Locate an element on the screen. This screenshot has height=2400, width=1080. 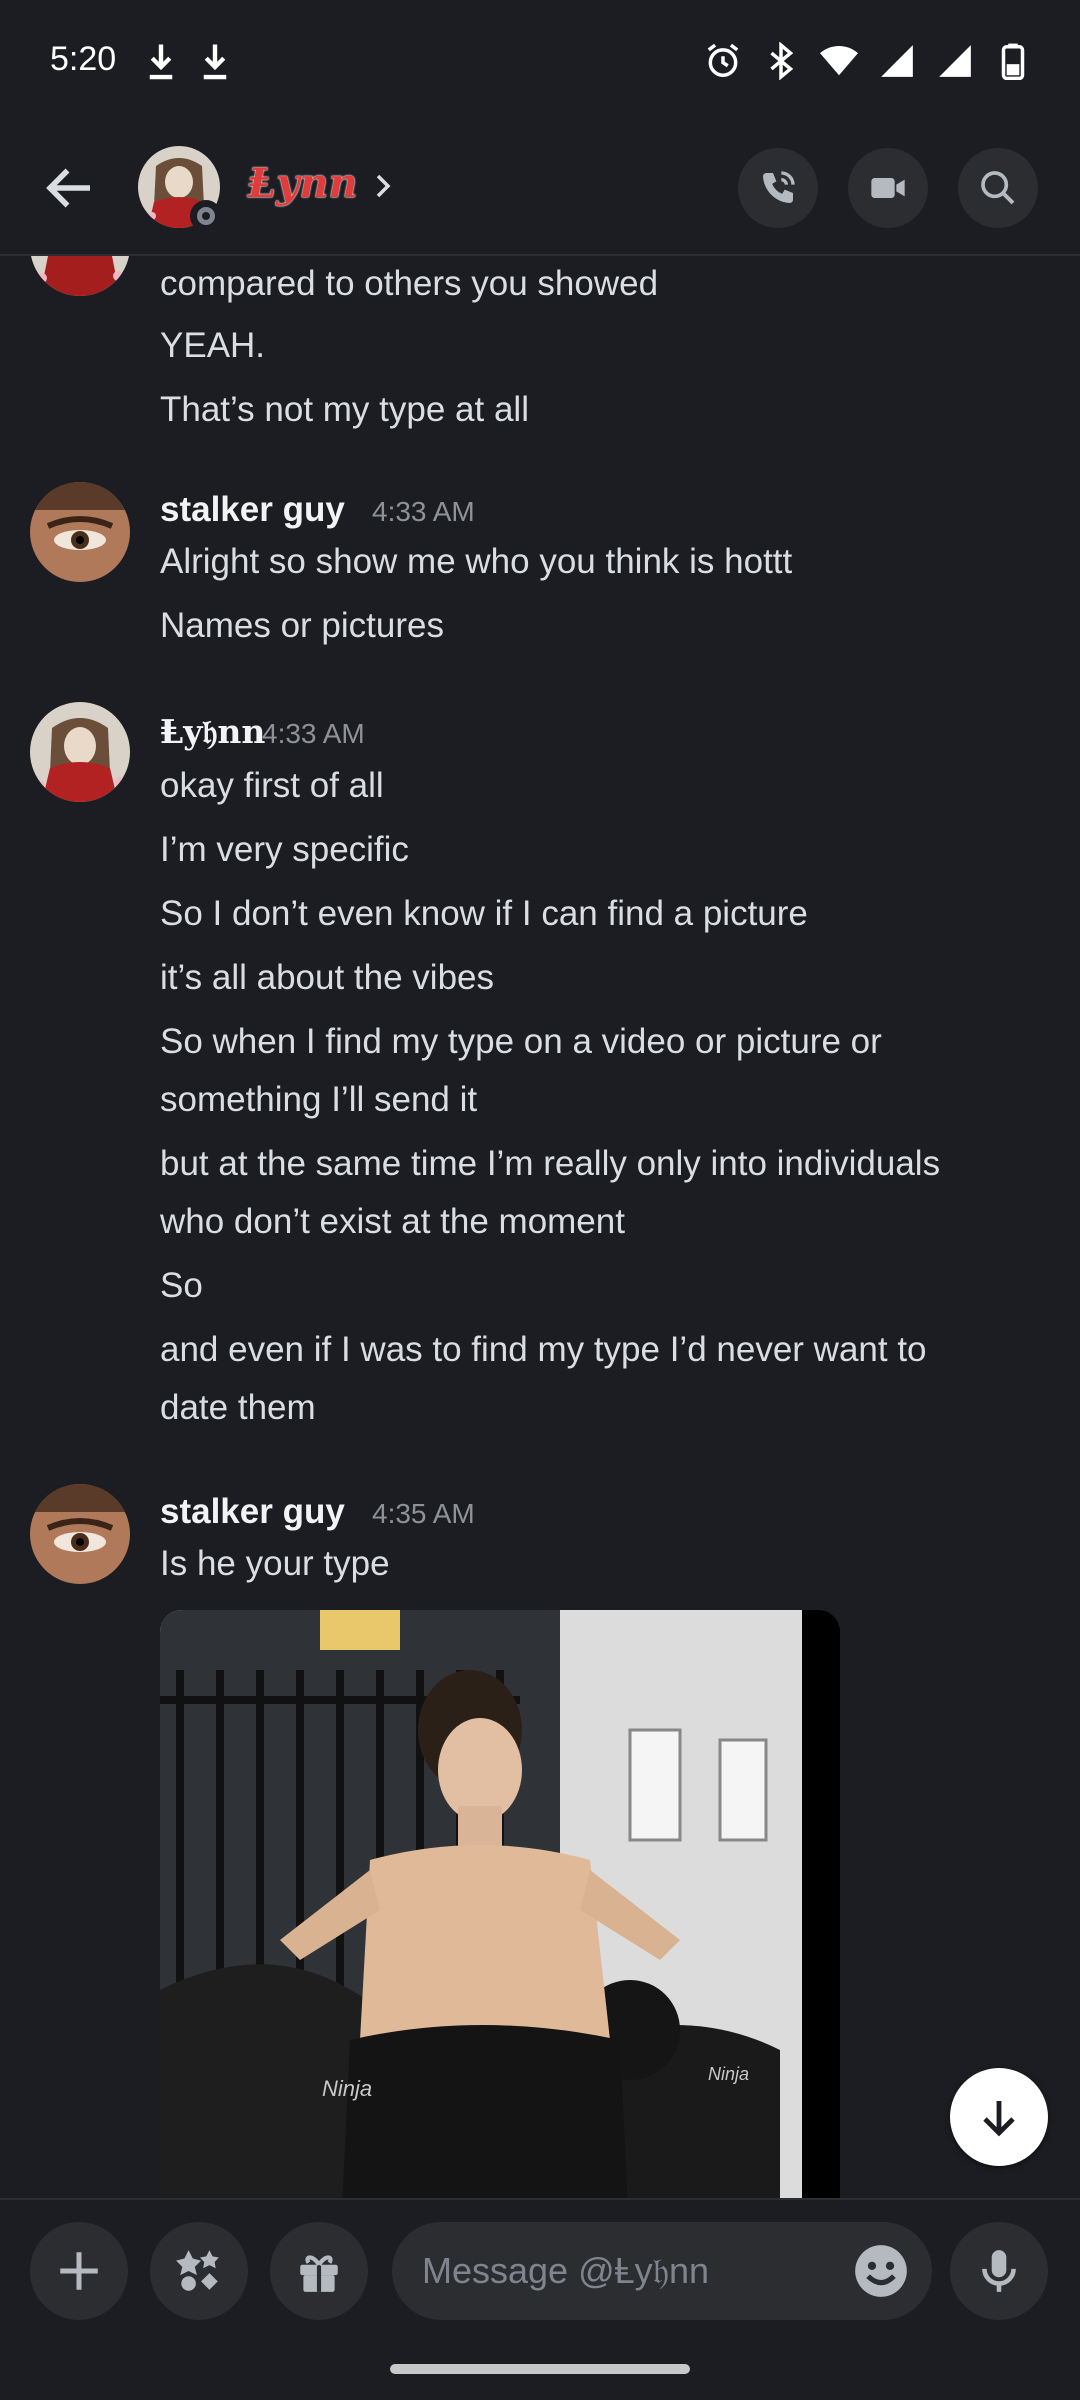
voice-call-button is located at coordinates (778, 188).